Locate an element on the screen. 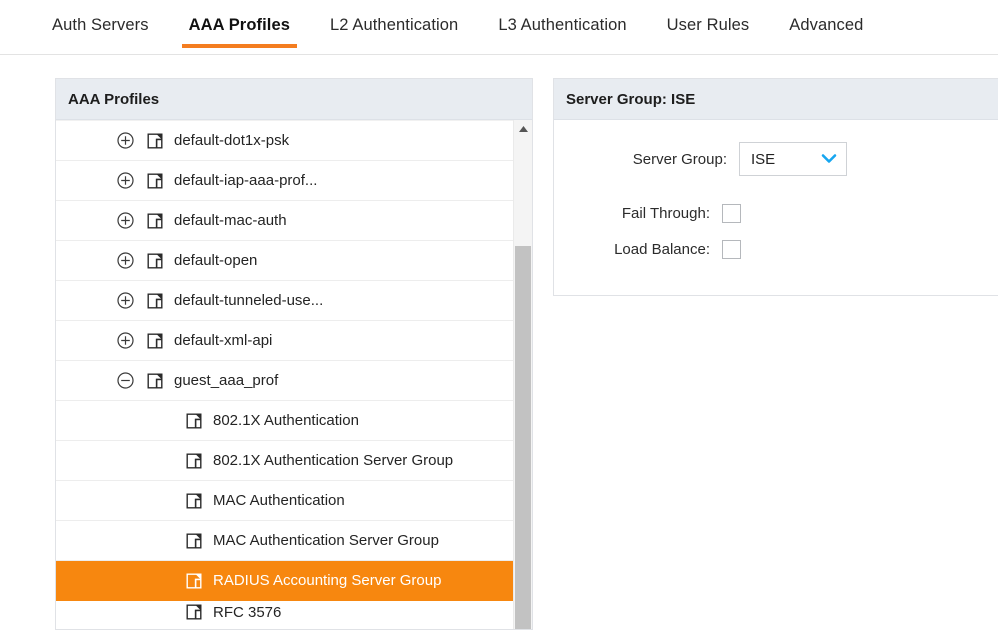  collapse-minus-icon is located at coordinates (125, 381).